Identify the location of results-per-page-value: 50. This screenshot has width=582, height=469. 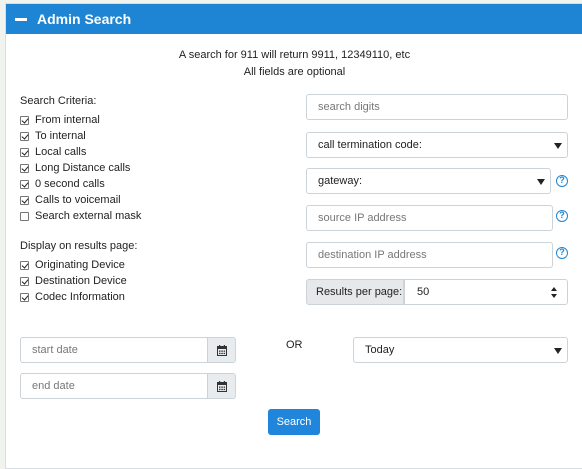
(423, 292).